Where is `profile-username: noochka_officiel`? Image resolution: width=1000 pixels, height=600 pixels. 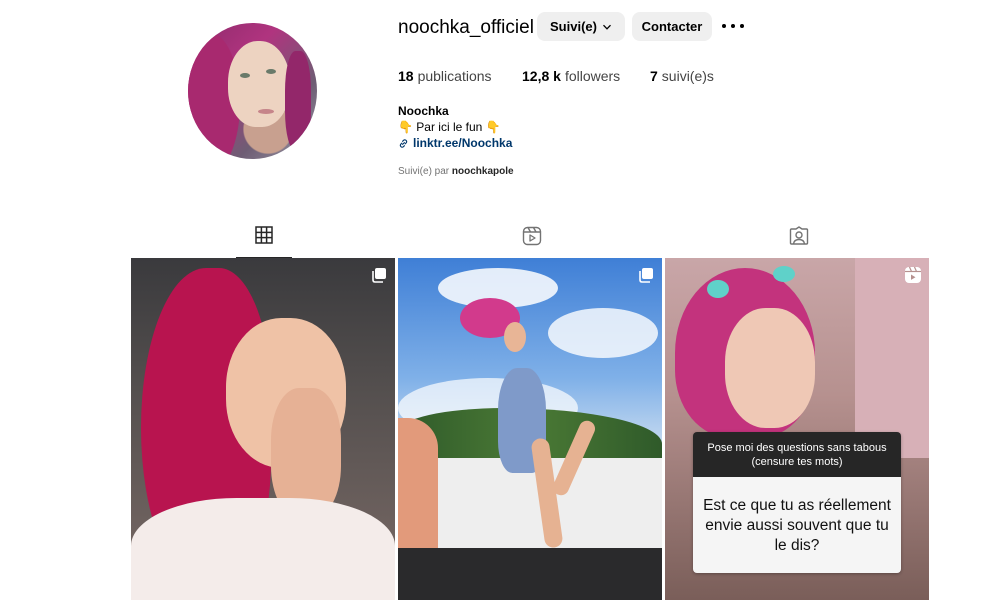 profile-username: noochka_officiel is located at coordinates (466, 27).